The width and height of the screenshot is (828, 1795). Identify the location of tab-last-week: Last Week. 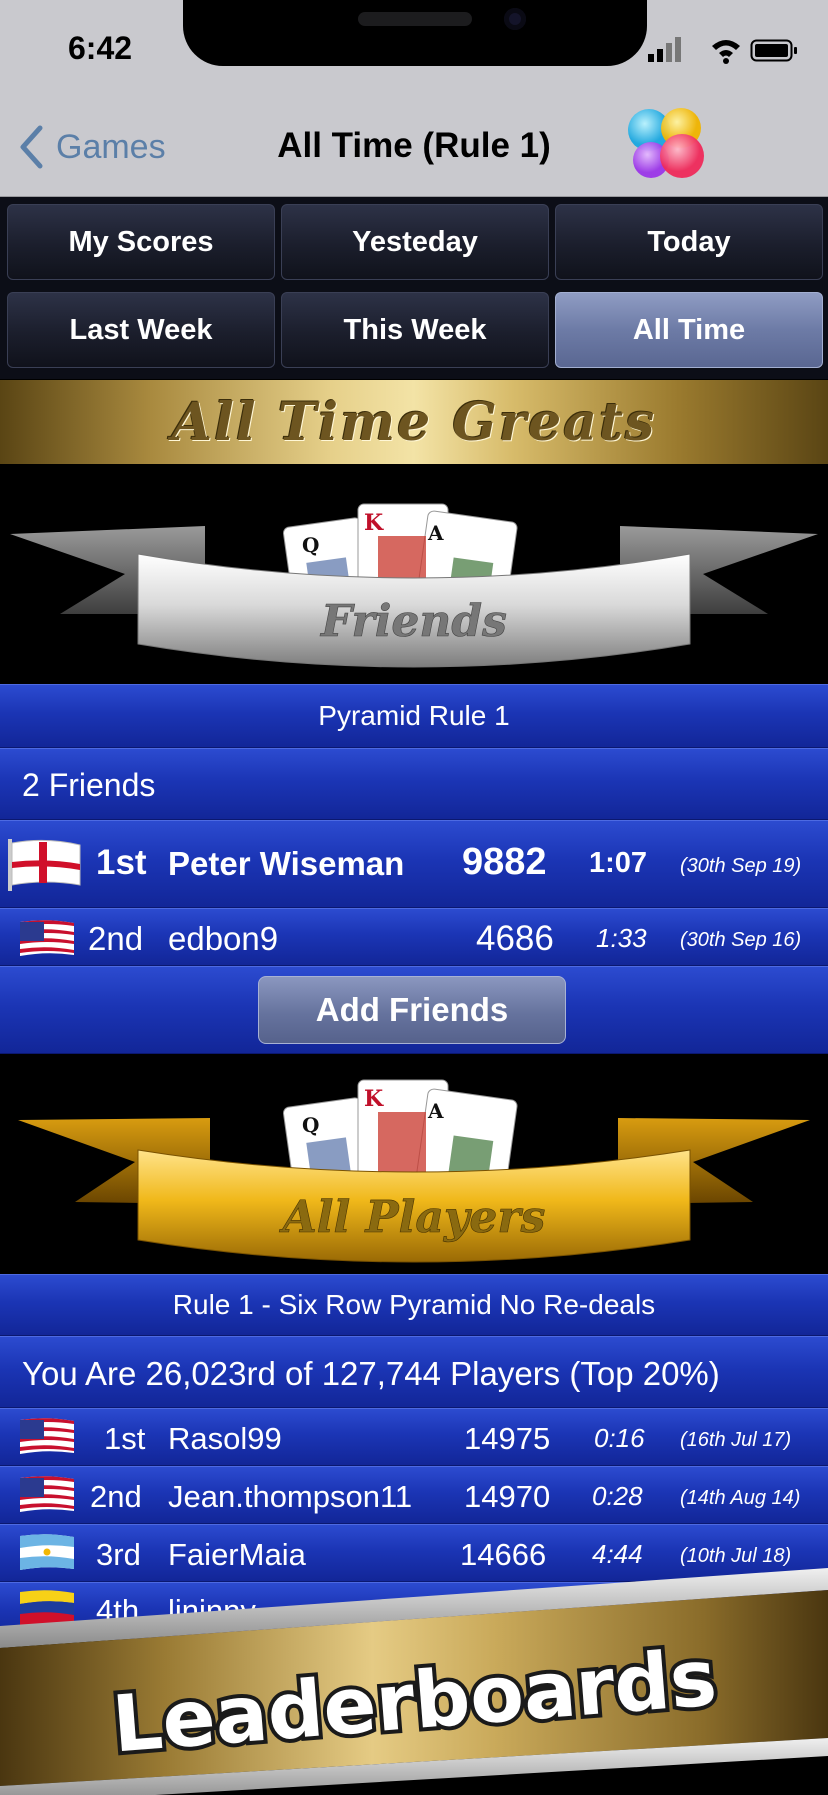
(141, 330).